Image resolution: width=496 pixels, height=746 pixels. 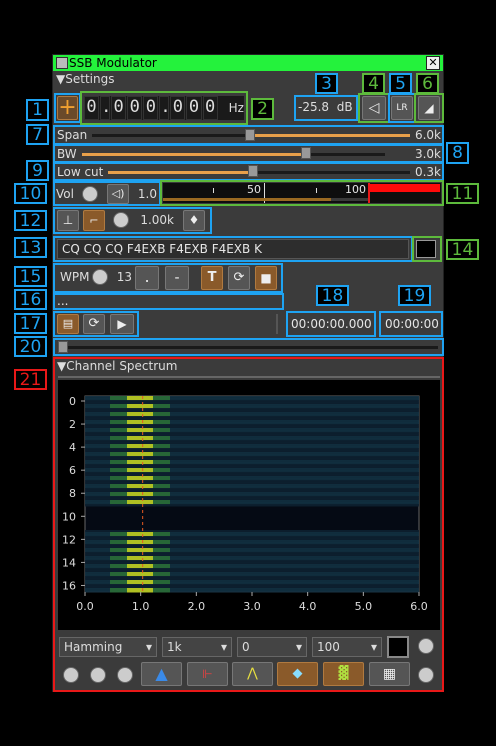 What do you see at coordinates (233, 249) in the screenshot?
I see `morse-text-input: CQ CQ CQ F4EXB F4EXB F4EXB K` at bounding box center [233, 249].